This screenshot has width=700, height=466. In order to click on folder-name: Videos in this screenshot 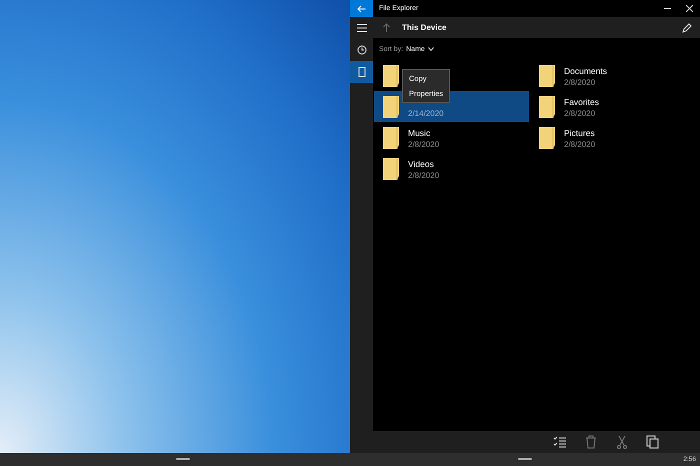, I will do `click(421, 164)`.